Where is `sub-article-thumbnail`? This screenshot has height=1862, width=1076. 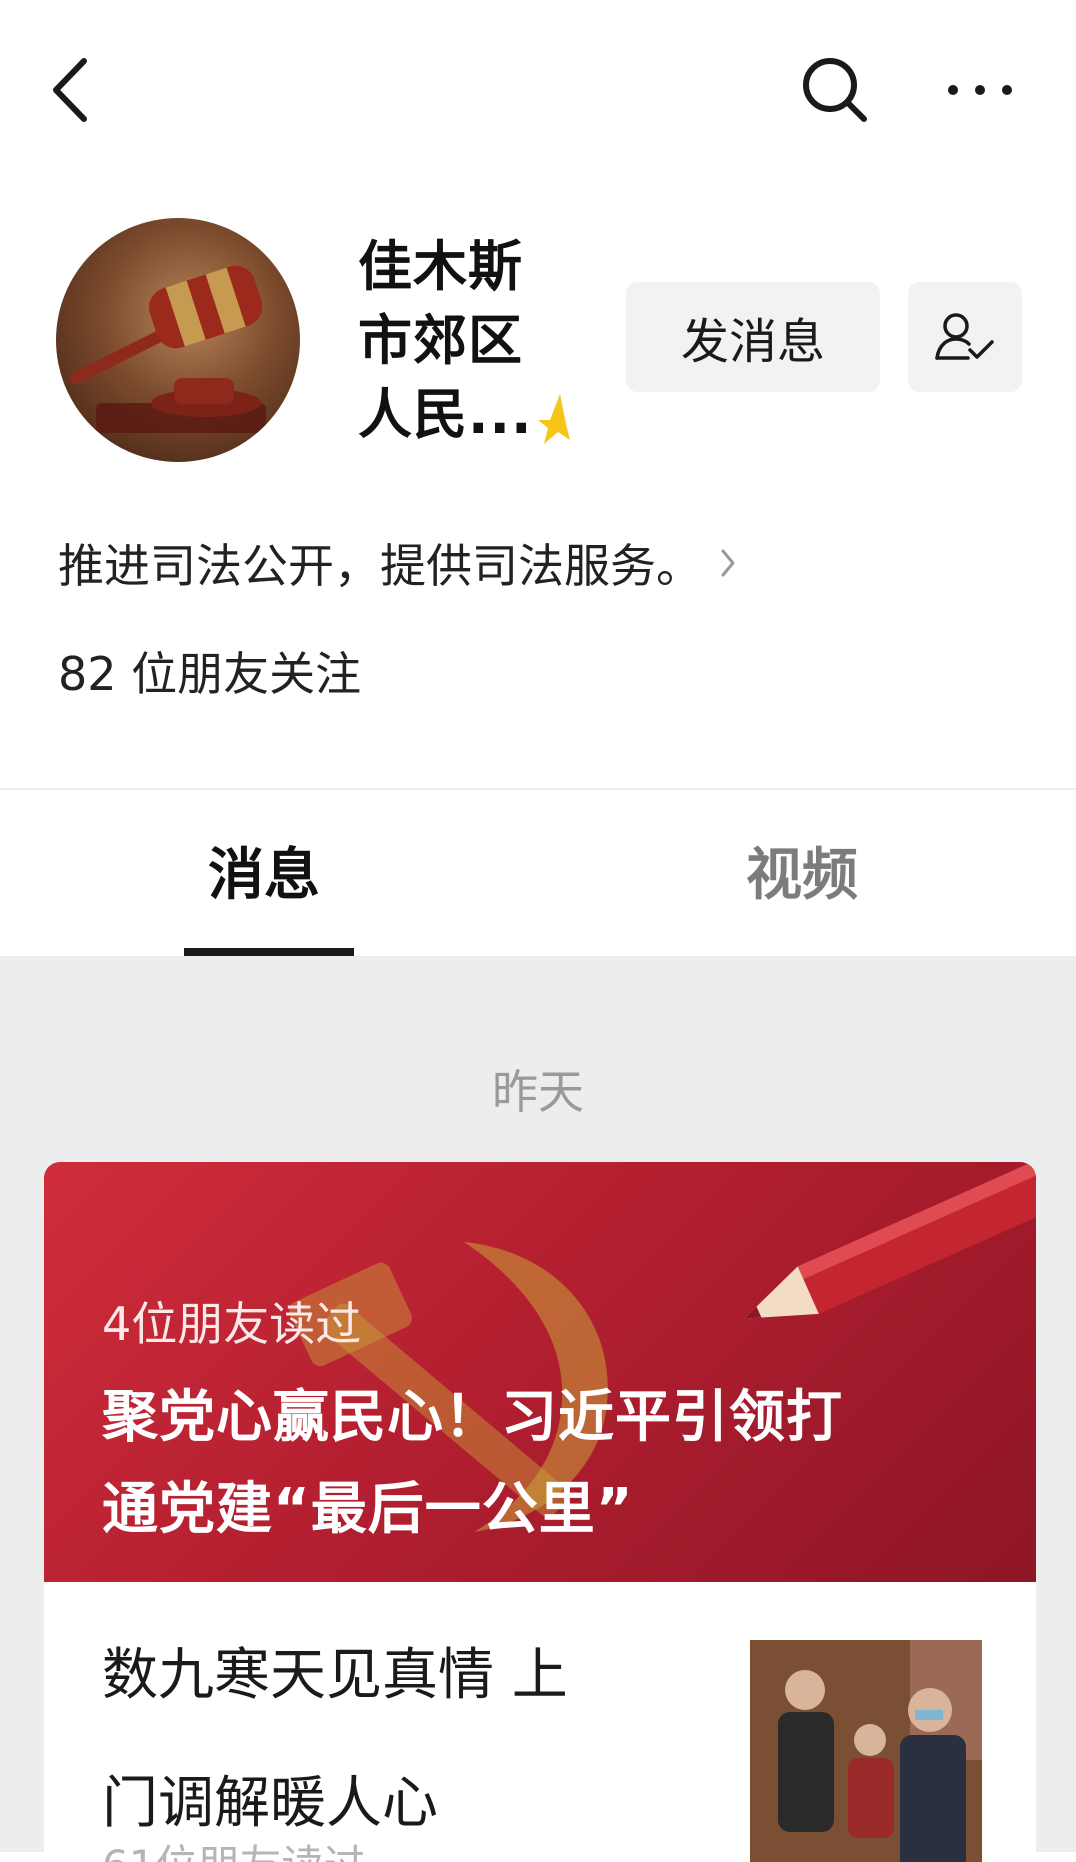
sub-article-thumbnail is located at coordinates (866, 1751).